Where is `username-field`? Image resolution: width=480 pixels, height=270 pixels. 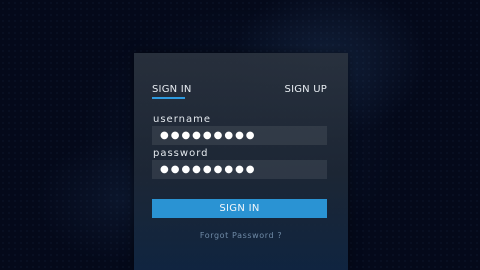
username-field is located at coordinates (239, 135).